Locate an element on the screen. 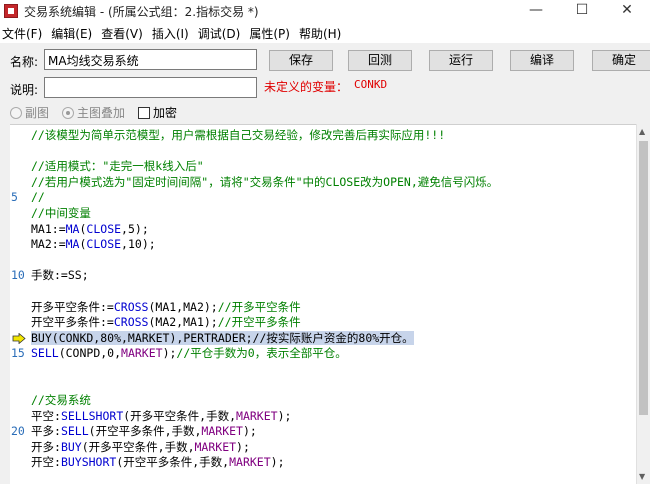  undefined-variable-label: 未定义的变量： is located at coordinates (306, 87).